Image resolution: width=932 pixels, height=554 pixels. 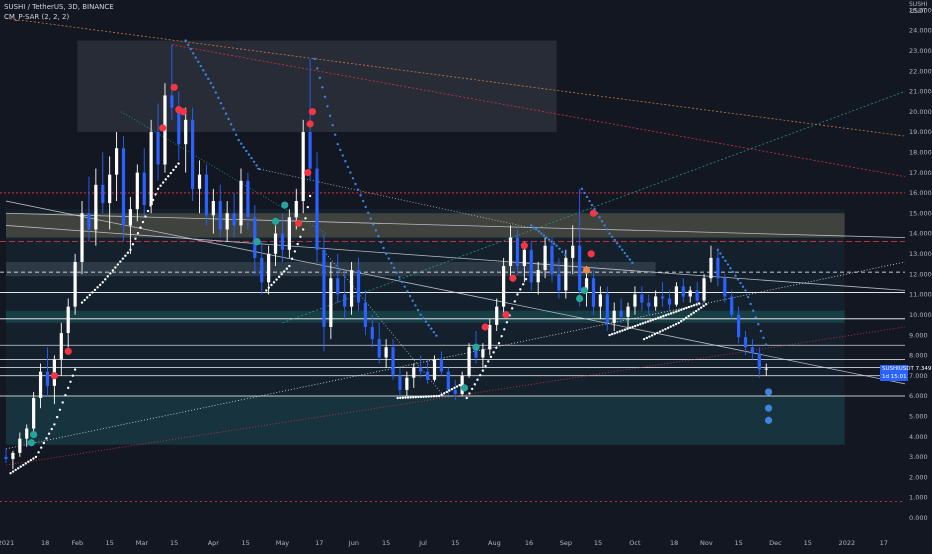 What do you see at coordinates (894, 376) in the screenshot?
I see `bar-countdown: 1d 15:01` at bounding box center [894, 376].